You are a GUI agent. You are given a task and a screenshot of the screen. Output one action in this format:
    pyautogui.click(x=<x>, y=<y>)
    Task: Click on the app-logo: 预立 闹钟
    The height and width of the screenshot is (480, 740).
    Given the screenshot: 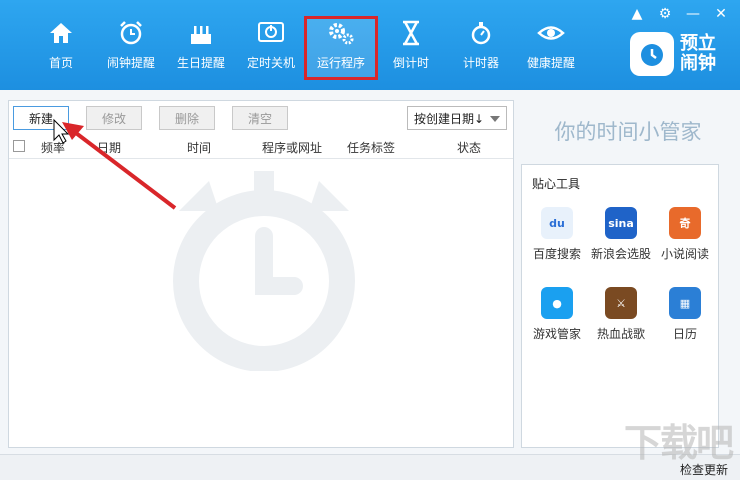 What is the action you would take?
    pyautogui.click(x=677, y=54)
    